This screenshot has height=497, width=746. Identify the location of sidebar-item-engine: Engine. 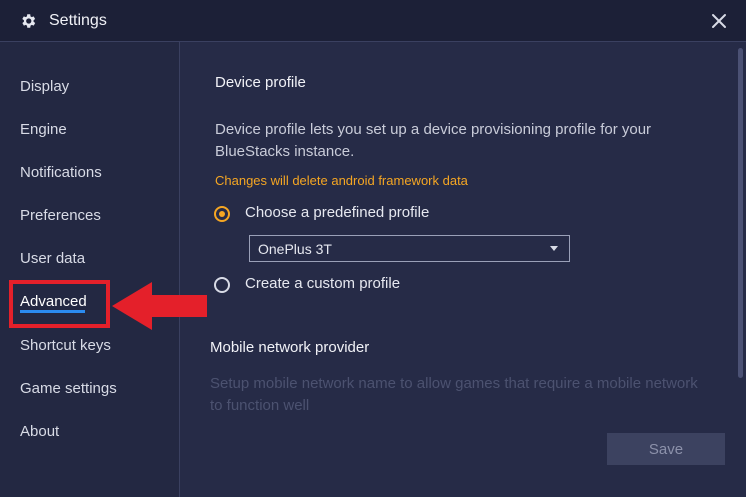
(43, 129).